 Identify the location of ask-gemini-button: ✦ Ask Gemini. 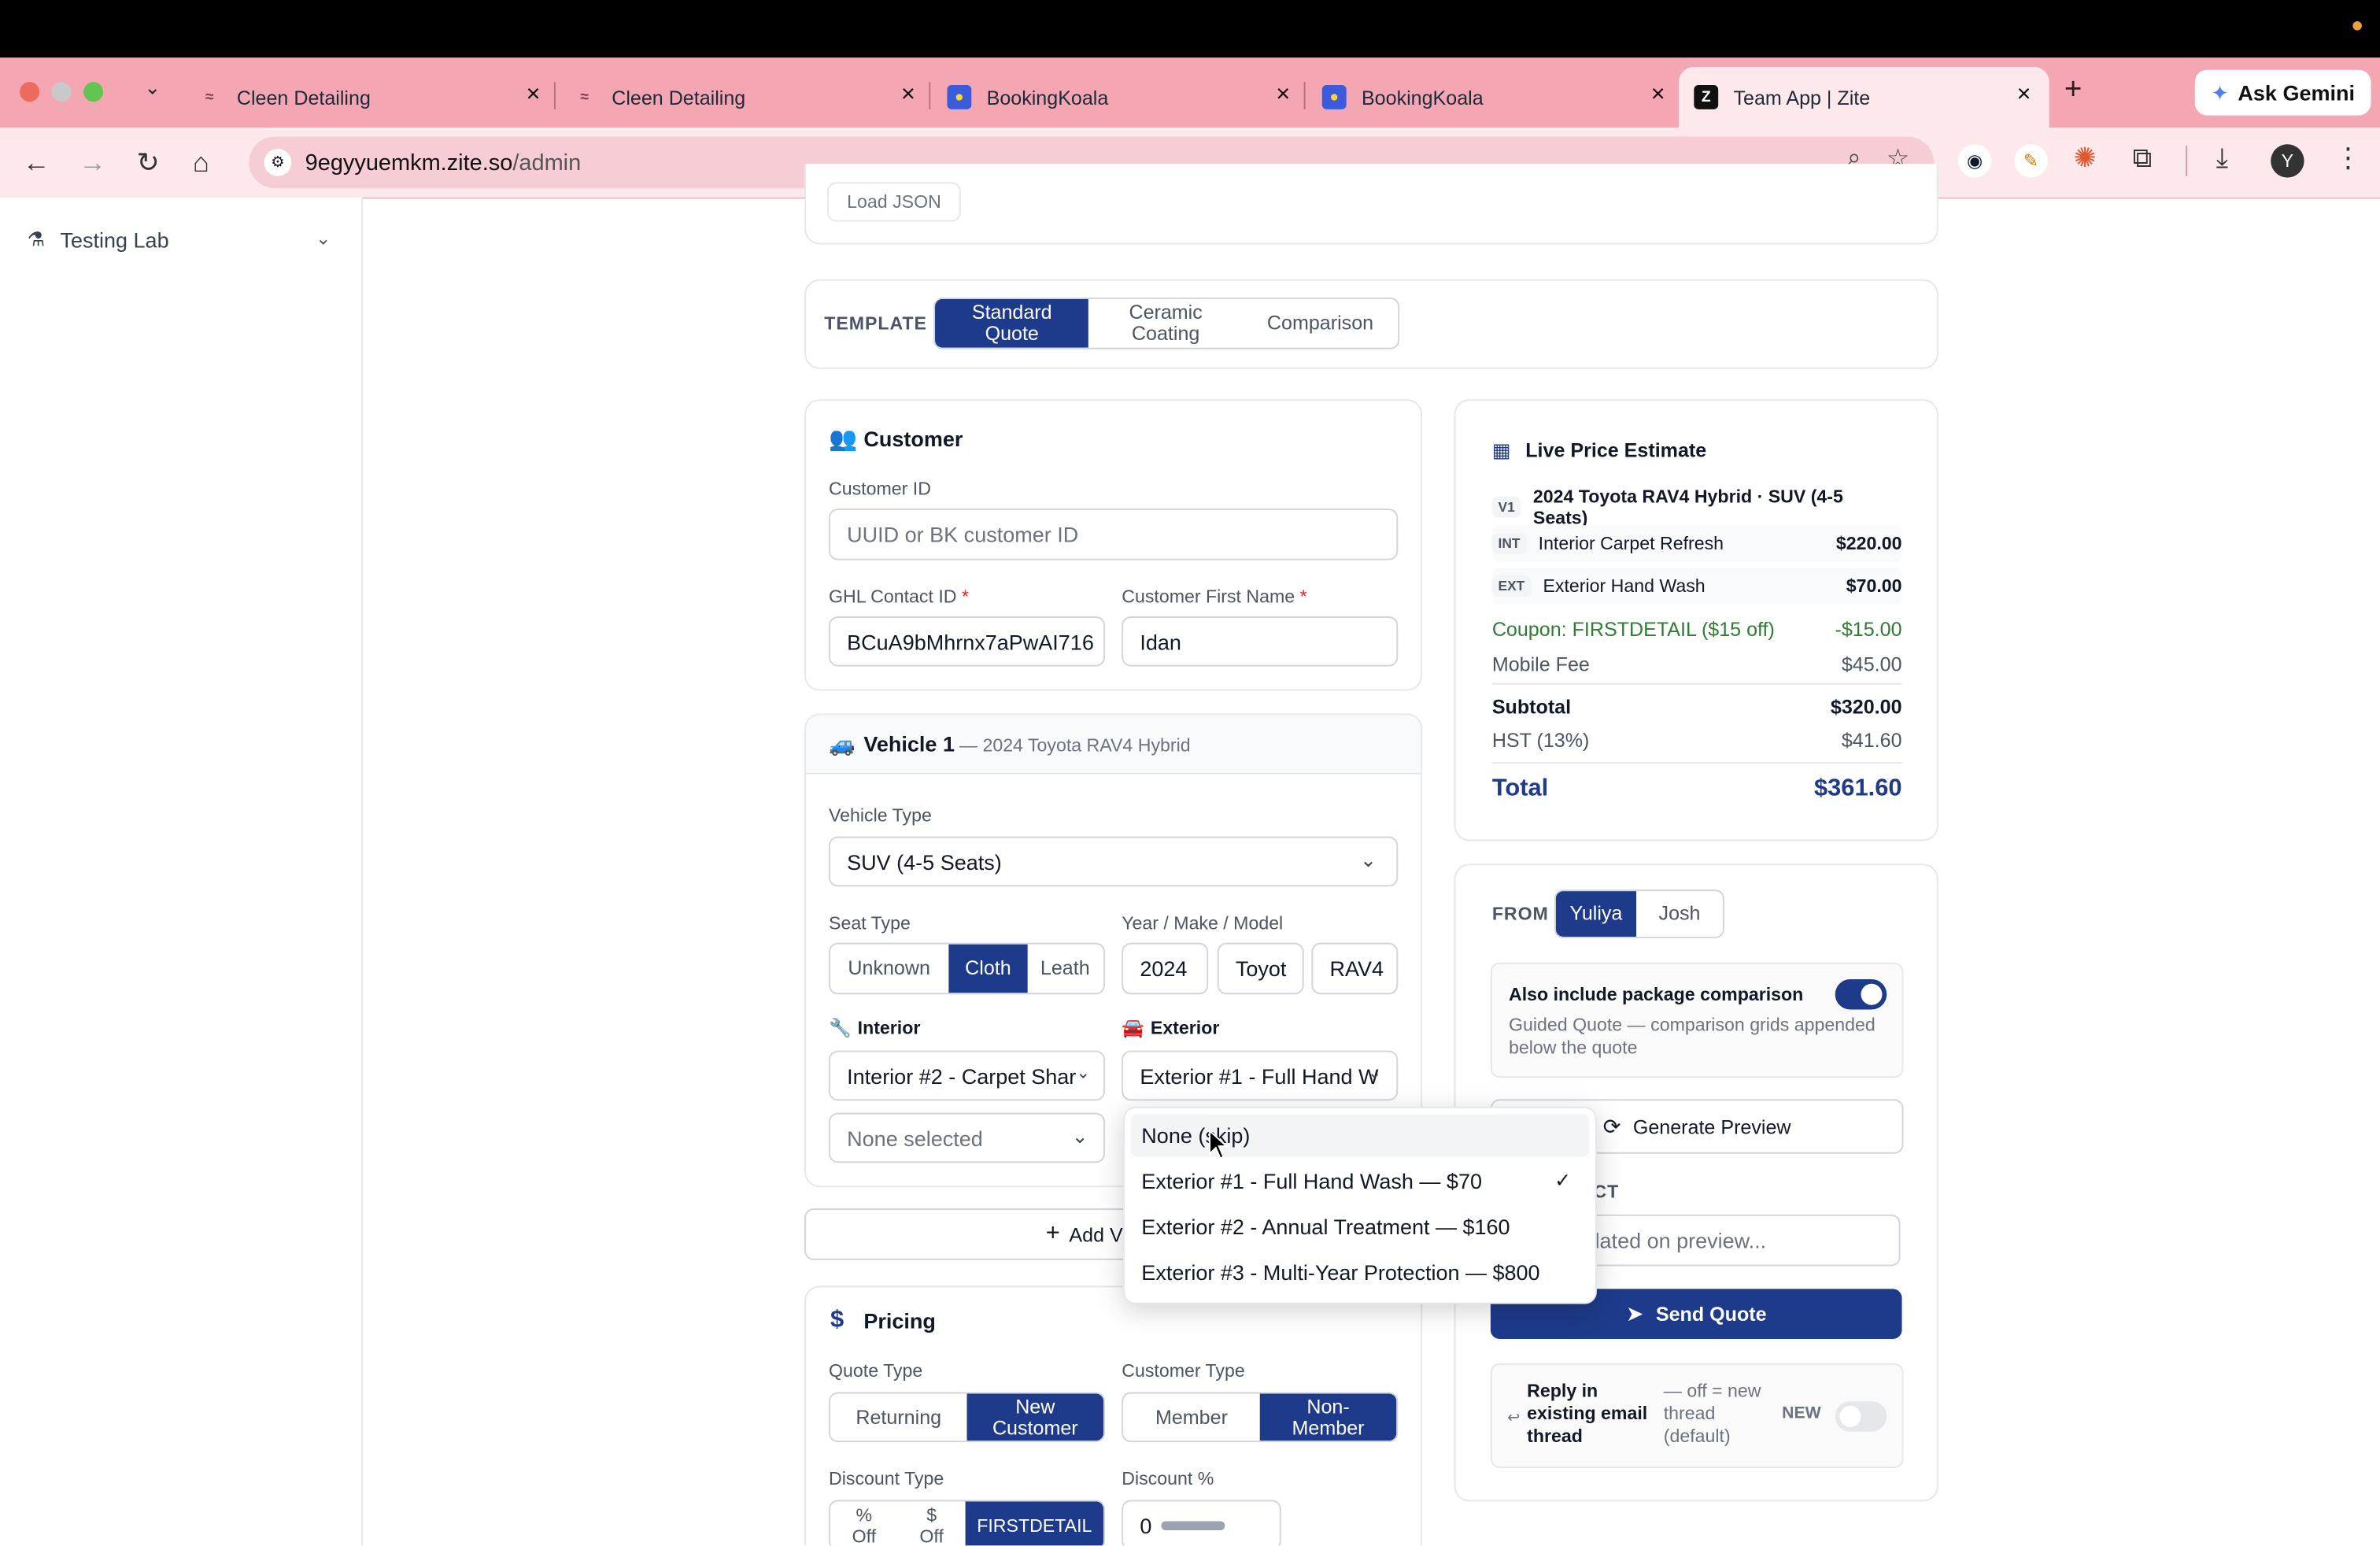
(2282, 93).